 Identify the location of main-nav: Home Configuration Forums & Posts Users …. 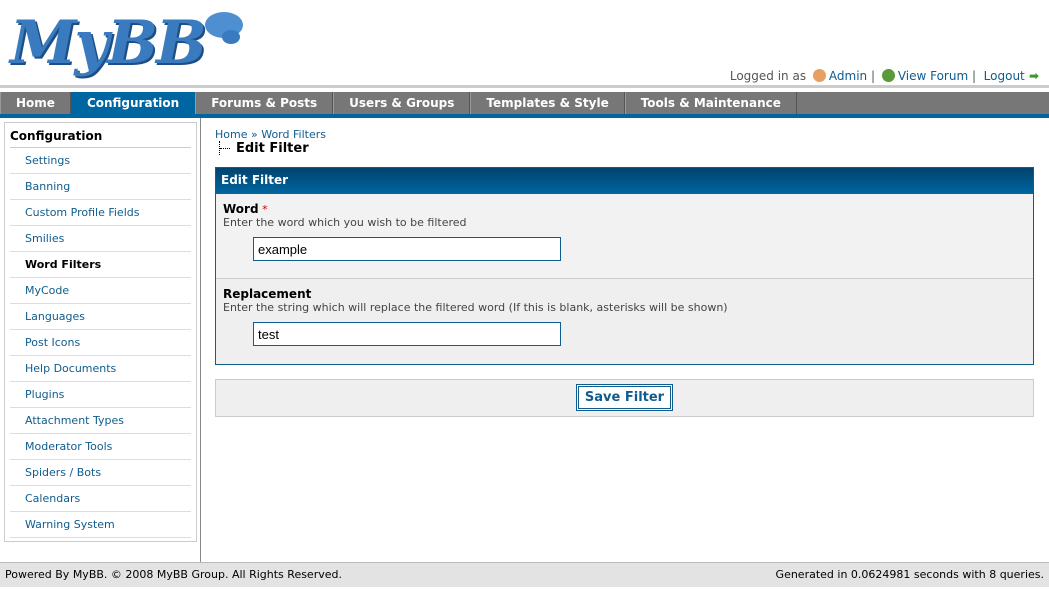
(524, 105).